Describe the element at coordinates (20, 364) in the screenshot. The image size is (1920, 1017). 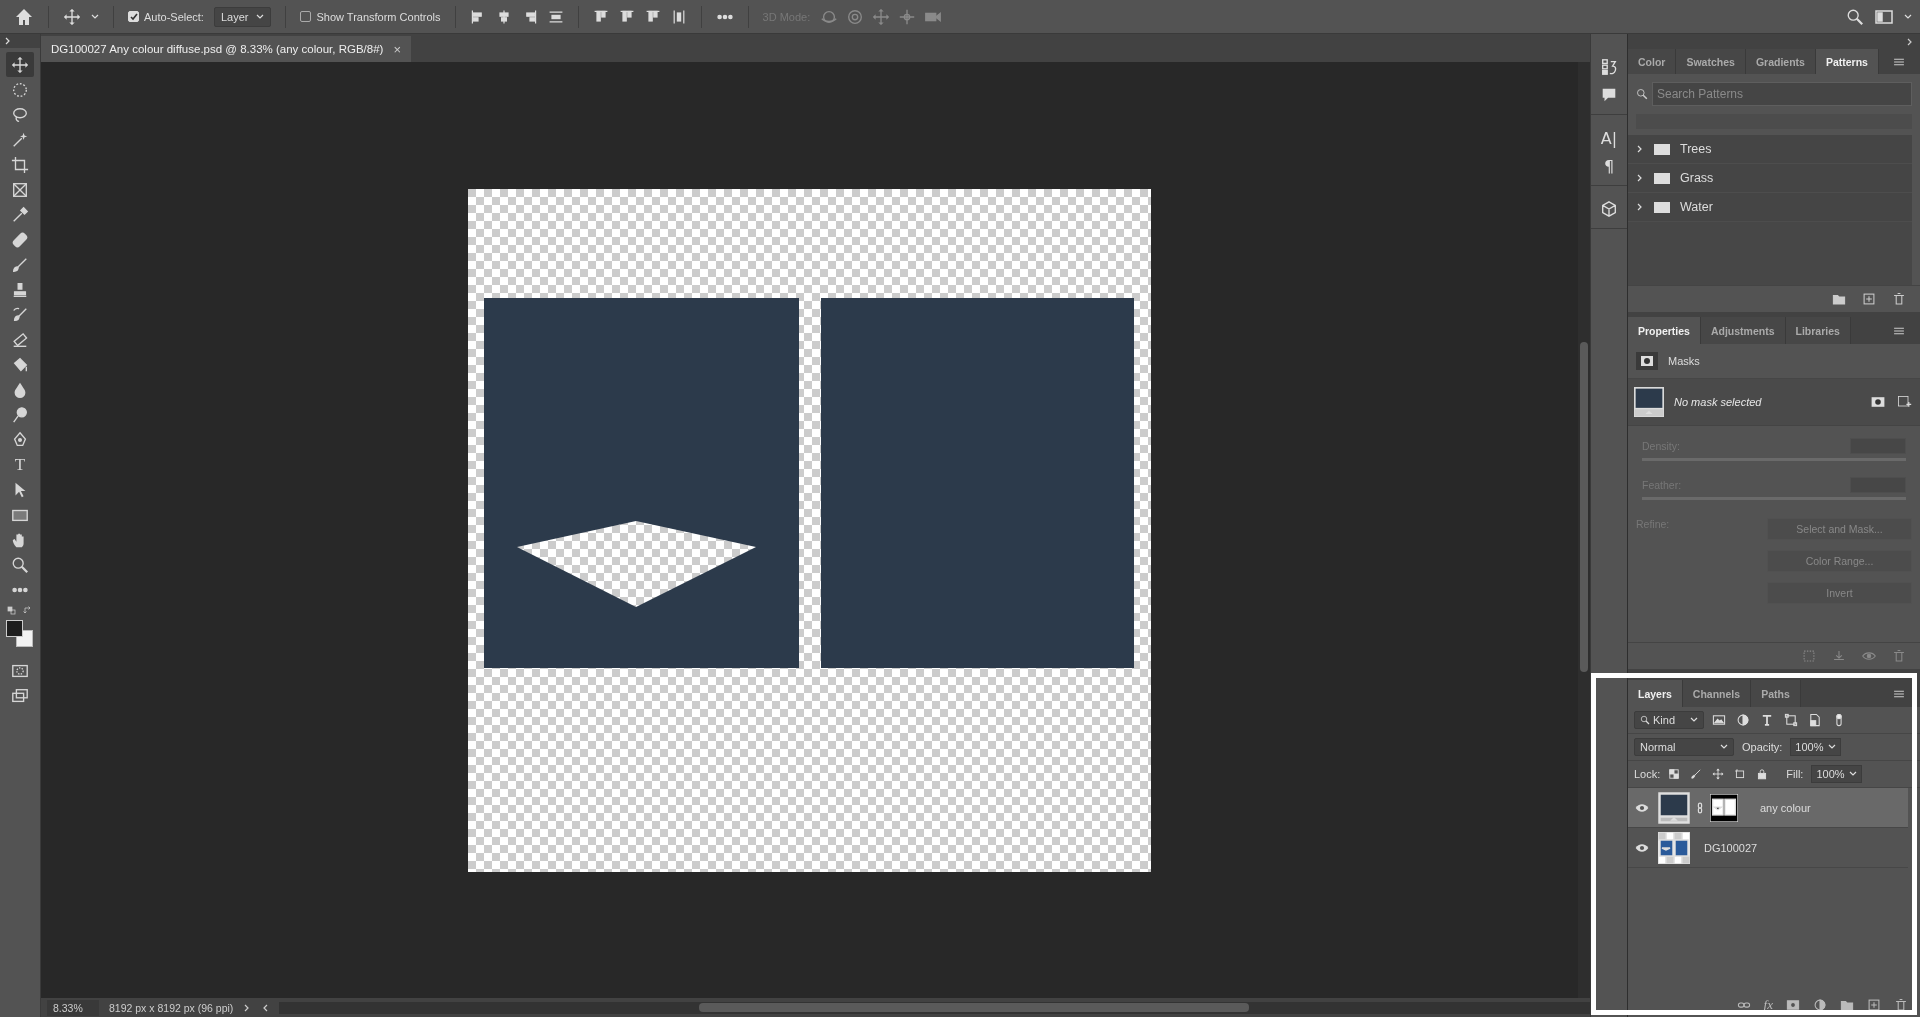
I see `bucket-icon` at that location.